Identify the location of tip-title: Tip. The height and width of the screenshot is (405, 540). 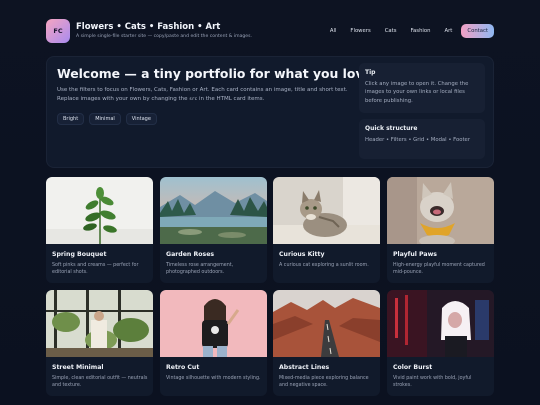
(370, 72).